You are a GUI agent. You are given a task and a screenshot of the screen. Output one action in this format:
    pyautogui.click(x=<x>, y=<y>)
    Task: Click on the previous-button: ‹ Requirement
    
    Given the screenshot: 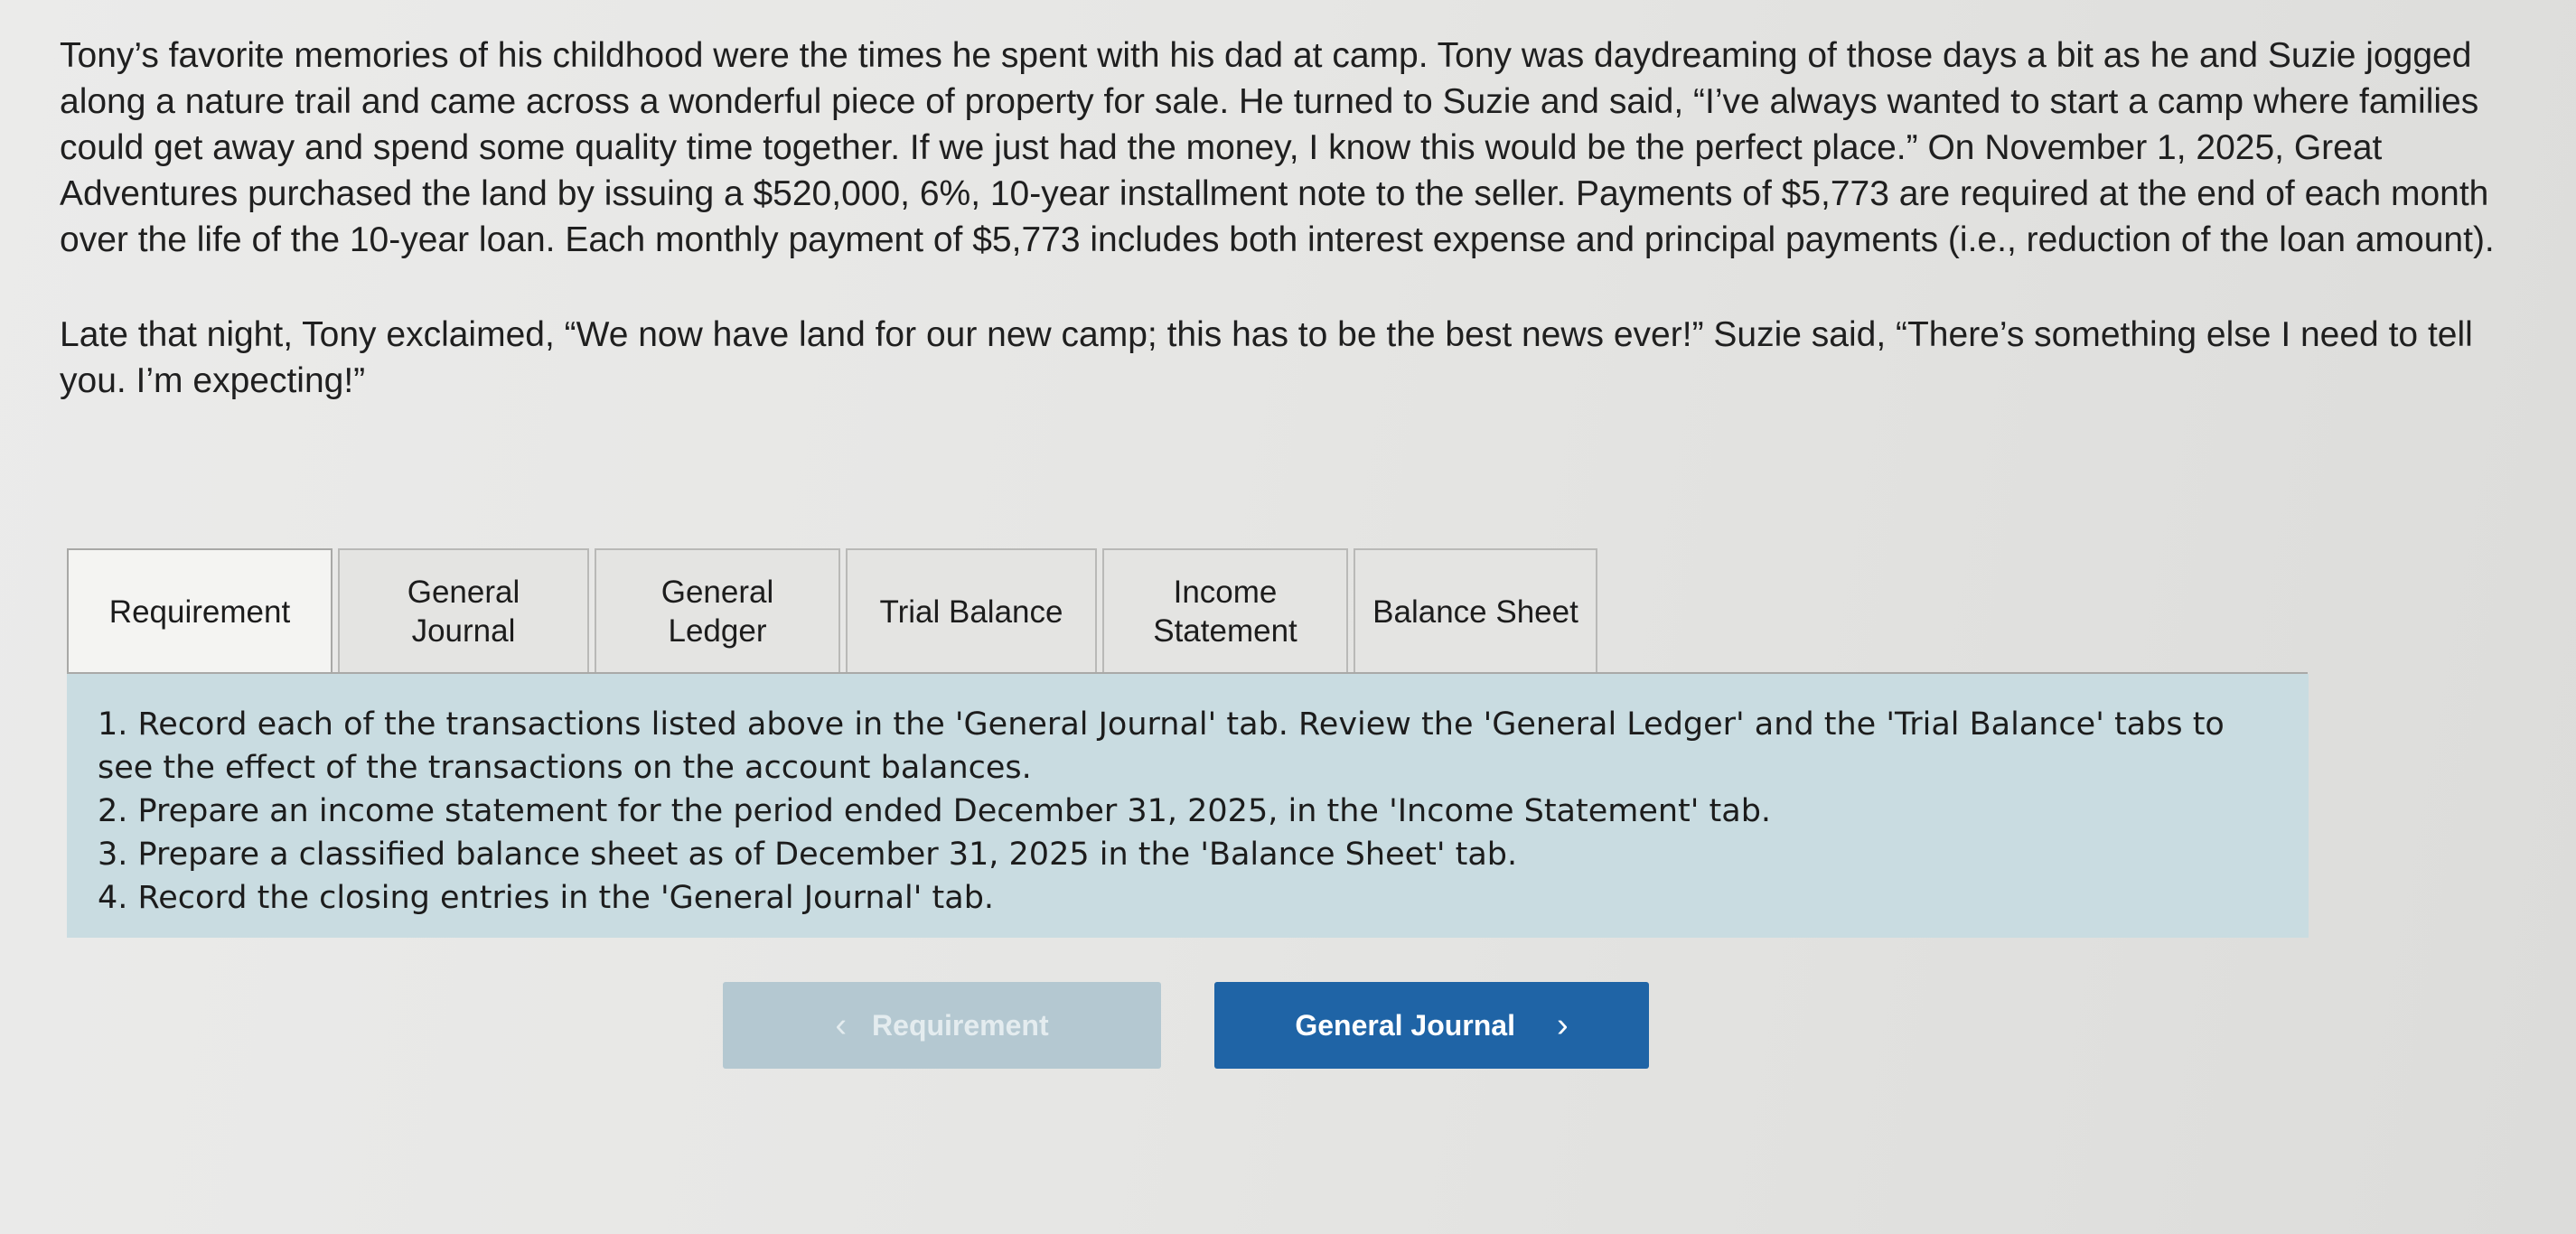 What is the action you would take?
    pyautogui.click(x=942, y=1025)
    